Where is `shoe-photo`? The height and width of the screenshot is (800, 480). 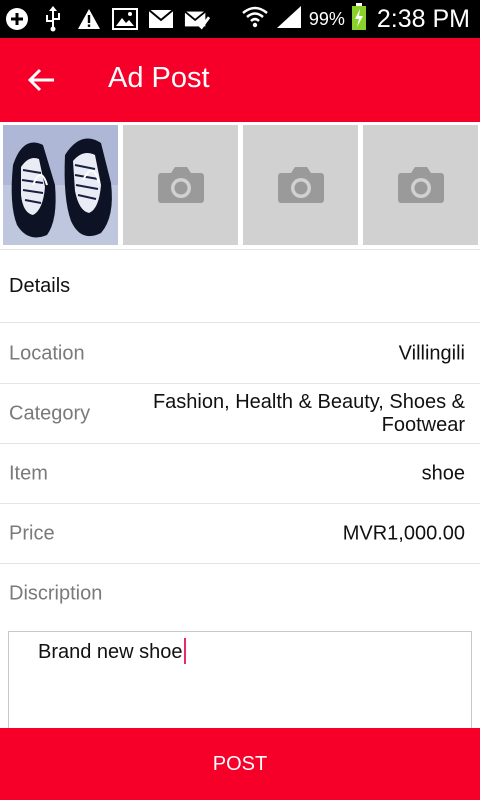 shoe-photo is located at coordinates (60, 185).